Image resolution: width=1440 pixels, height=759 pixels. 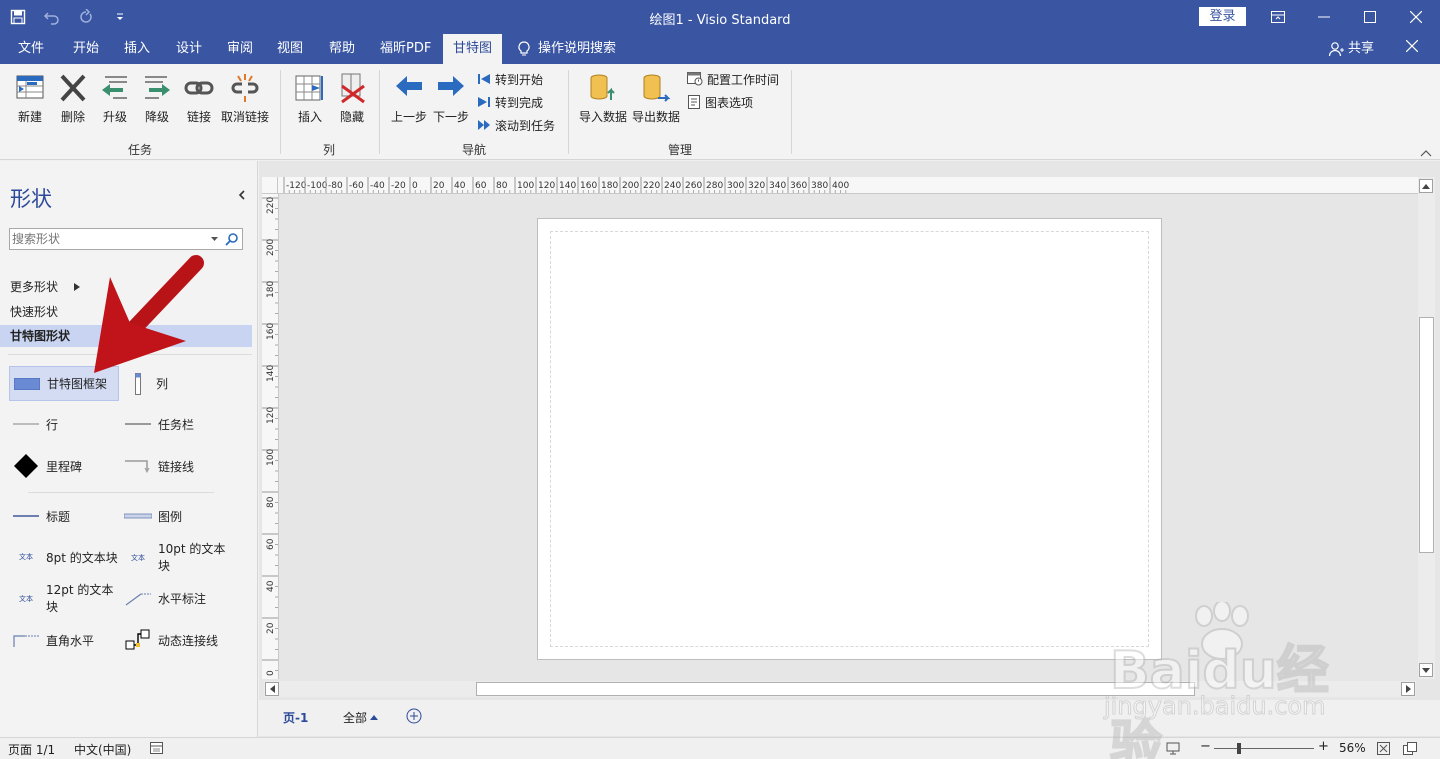 I want to click on arrow-left-icon, so click(x=409, y=88).